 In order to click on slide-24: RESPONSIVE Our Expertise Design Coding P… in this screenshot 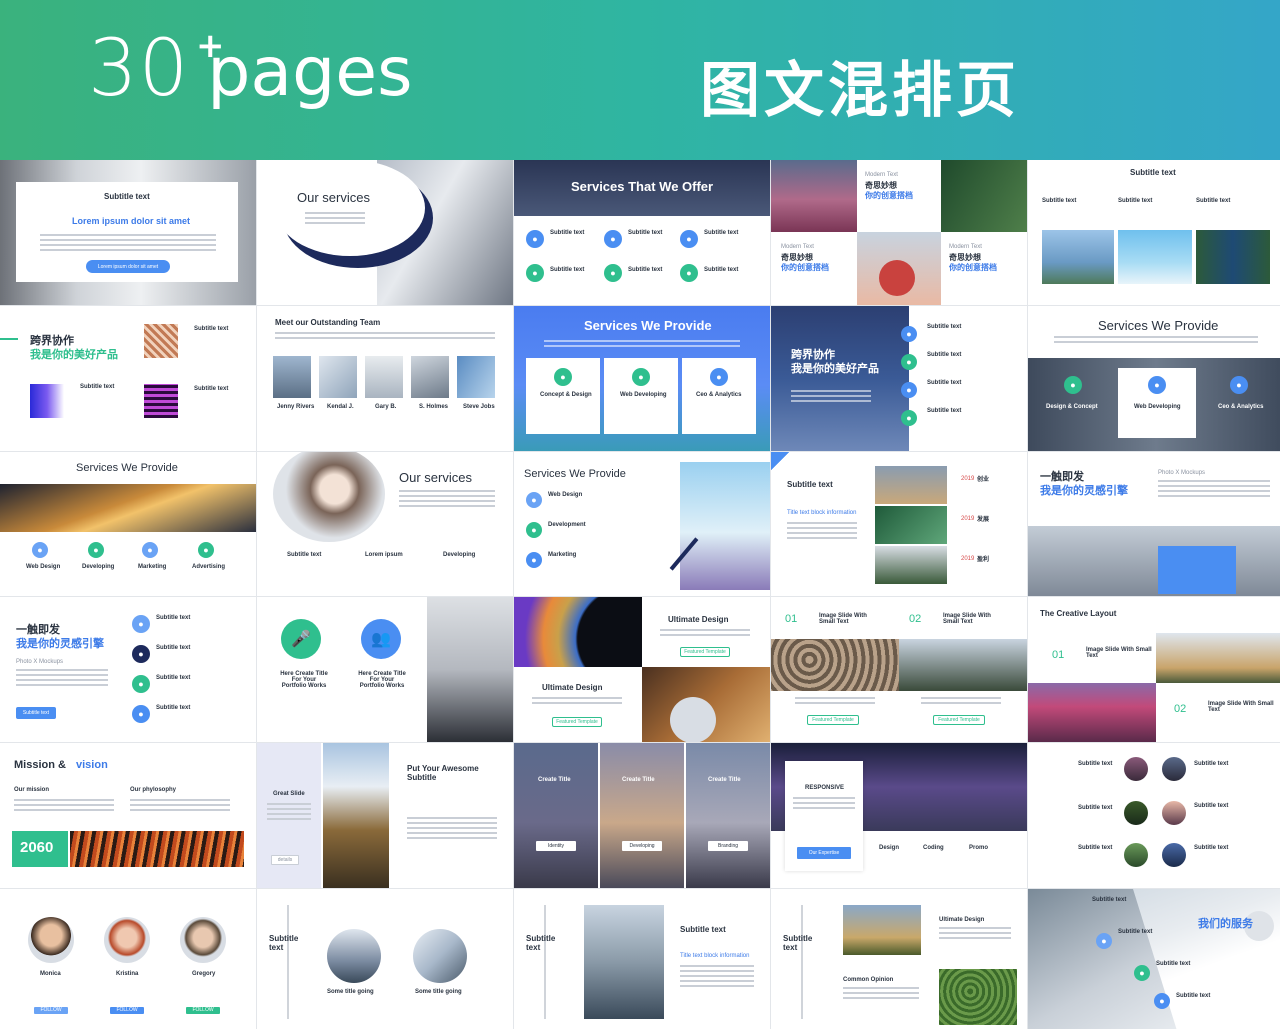, I will do `click(899, 815)`.